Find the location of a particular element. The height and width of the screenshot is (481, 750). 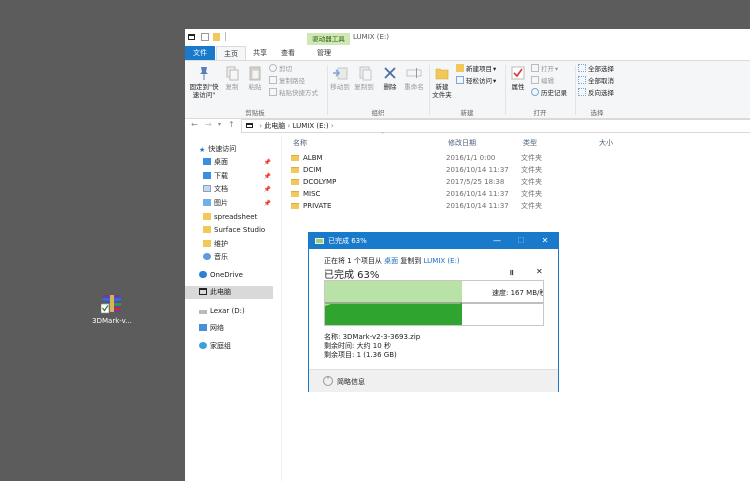

column-header-name: 名称 is located at coordinates (300, 143).